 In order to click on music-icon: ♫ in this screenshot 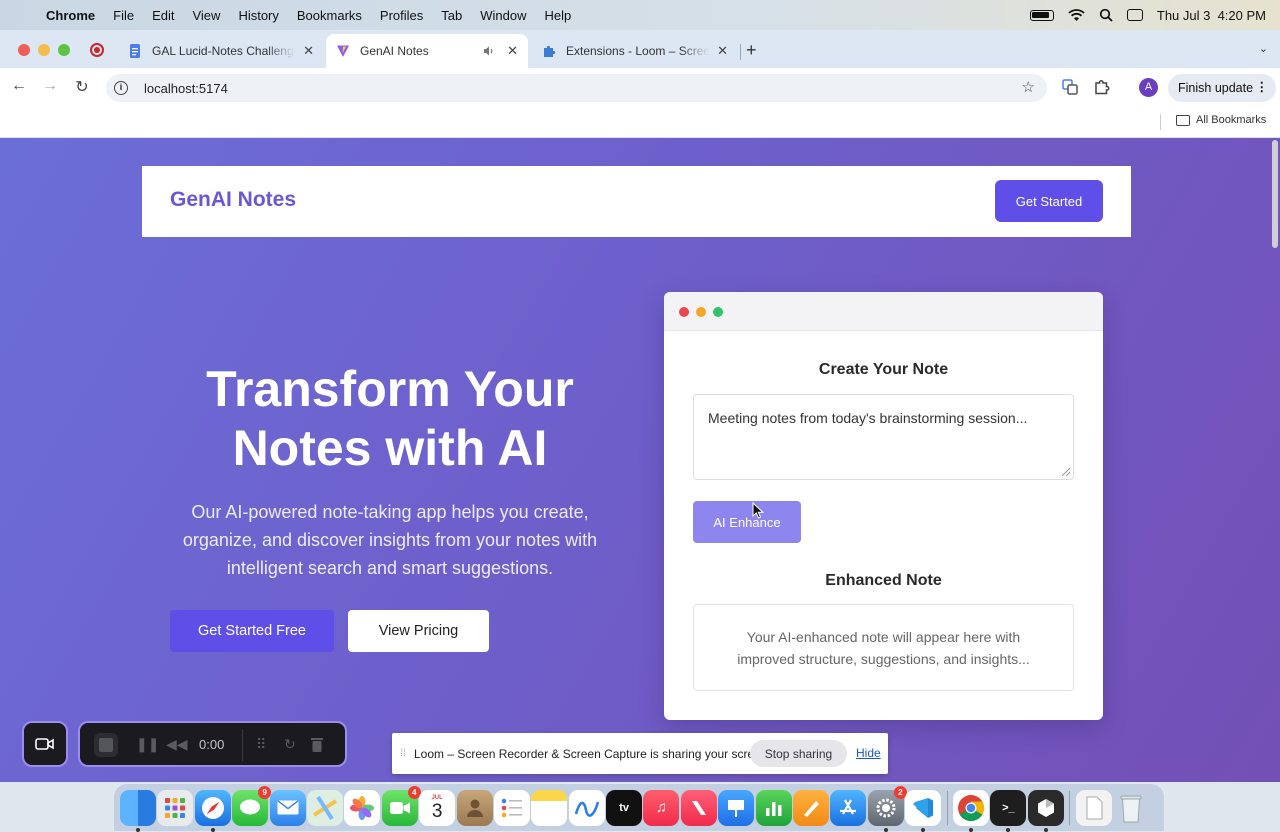, I will do `click(661, 807)`.